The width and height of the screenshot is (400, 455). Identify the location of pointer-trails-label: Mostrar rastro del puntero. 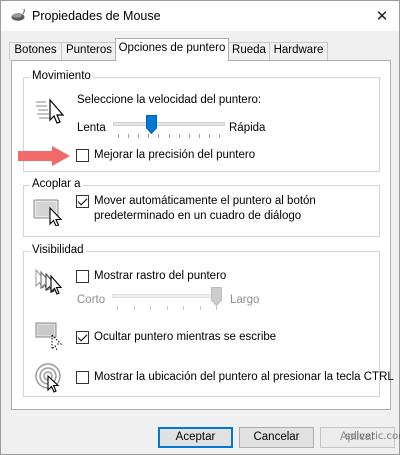
(160, 276).